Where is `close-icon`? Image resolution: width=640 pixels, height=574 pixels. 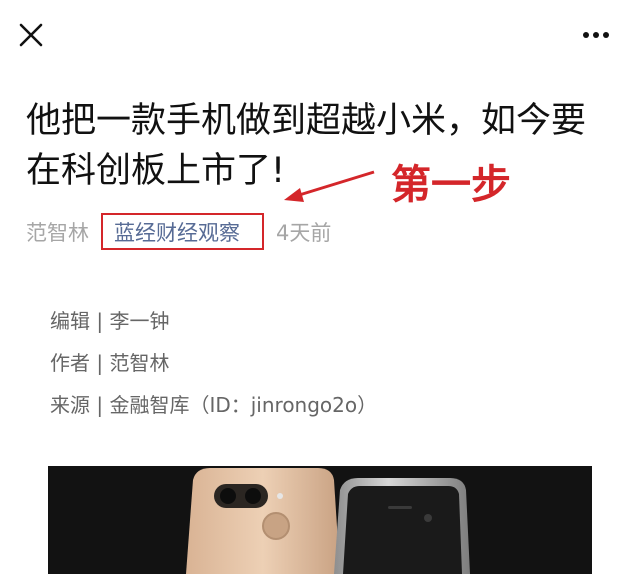
close-icon is located at coordinates (31, 35).